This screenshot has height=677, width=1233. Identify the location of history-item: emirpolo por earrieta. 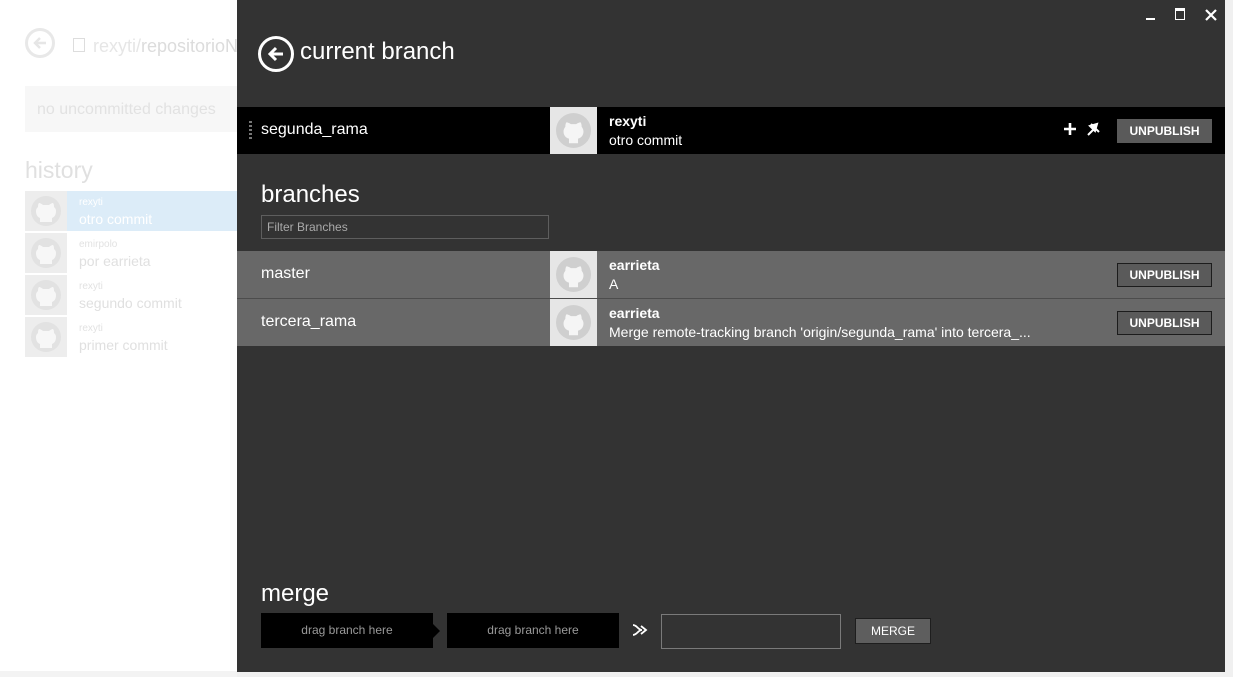
(131, 253).